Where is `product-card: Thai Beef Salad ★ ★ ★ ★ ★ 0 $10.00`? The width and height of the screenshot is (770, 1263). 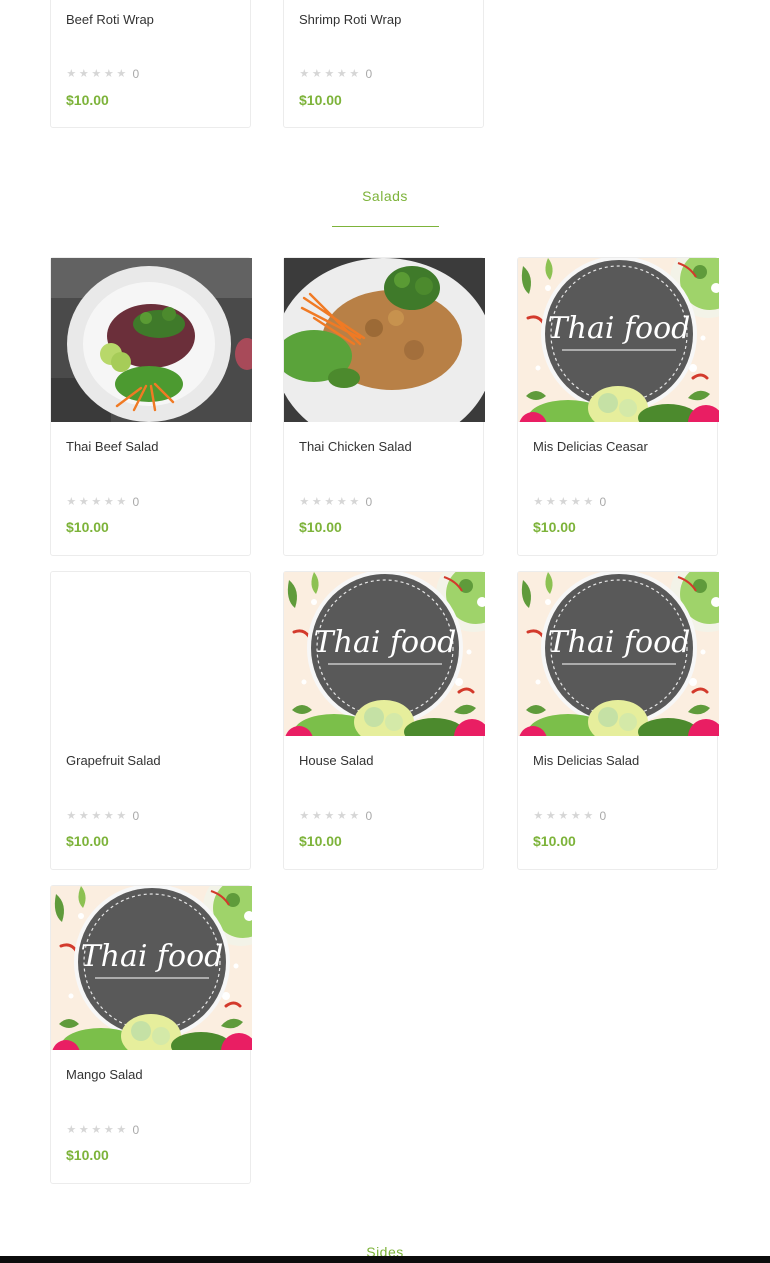
product-card: Thai Beef Salad ★ ★ ★ ★ ★ 0 $10.00 is located at coordinates (150, 406).